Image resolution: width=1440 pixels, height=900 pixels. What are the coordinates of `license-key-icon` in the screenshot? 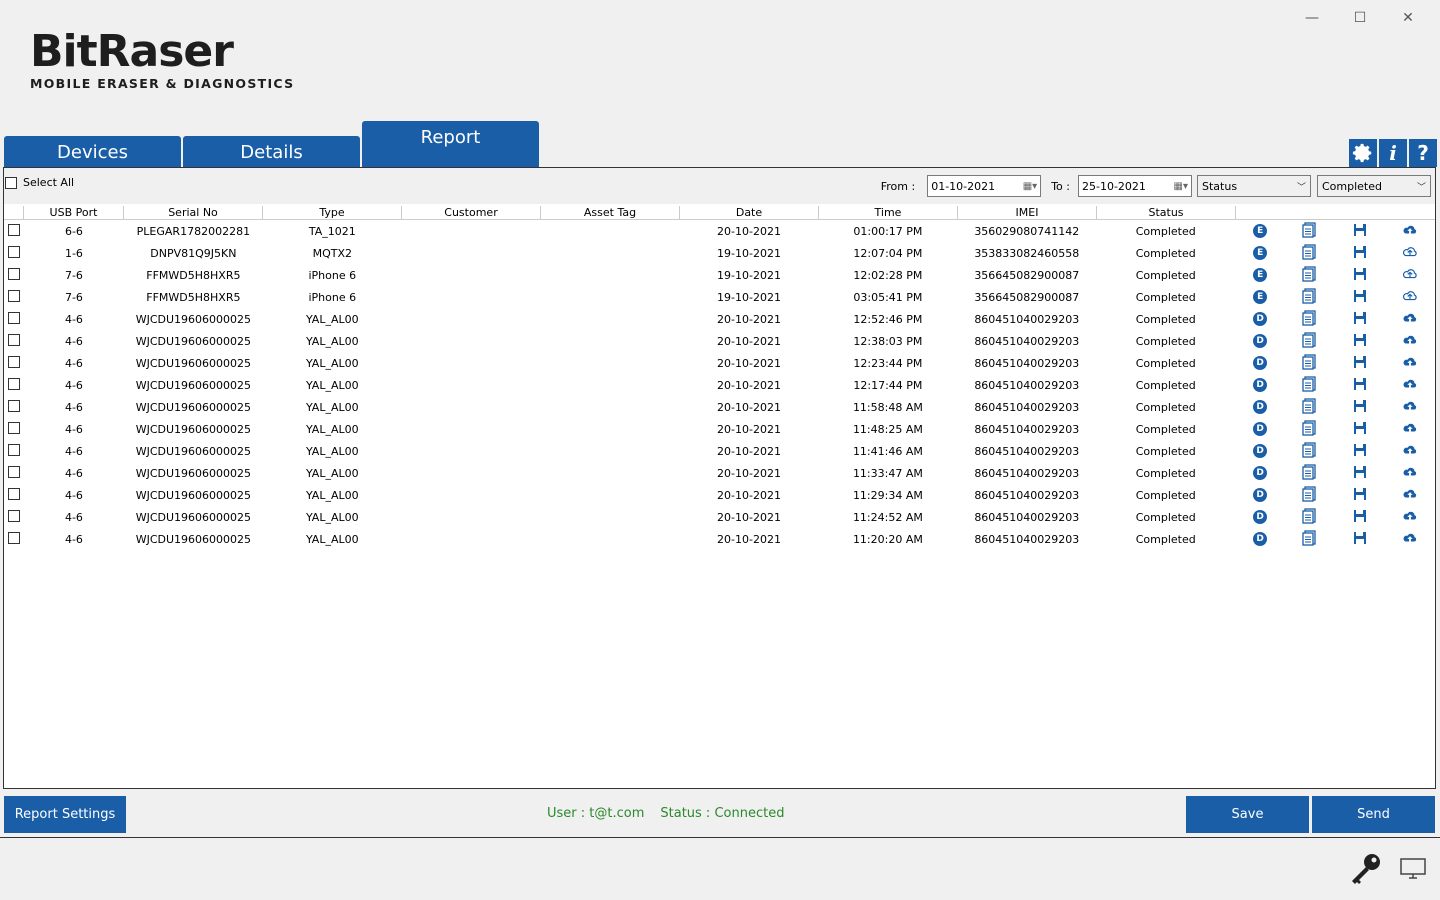 It's located at (1365, 870).